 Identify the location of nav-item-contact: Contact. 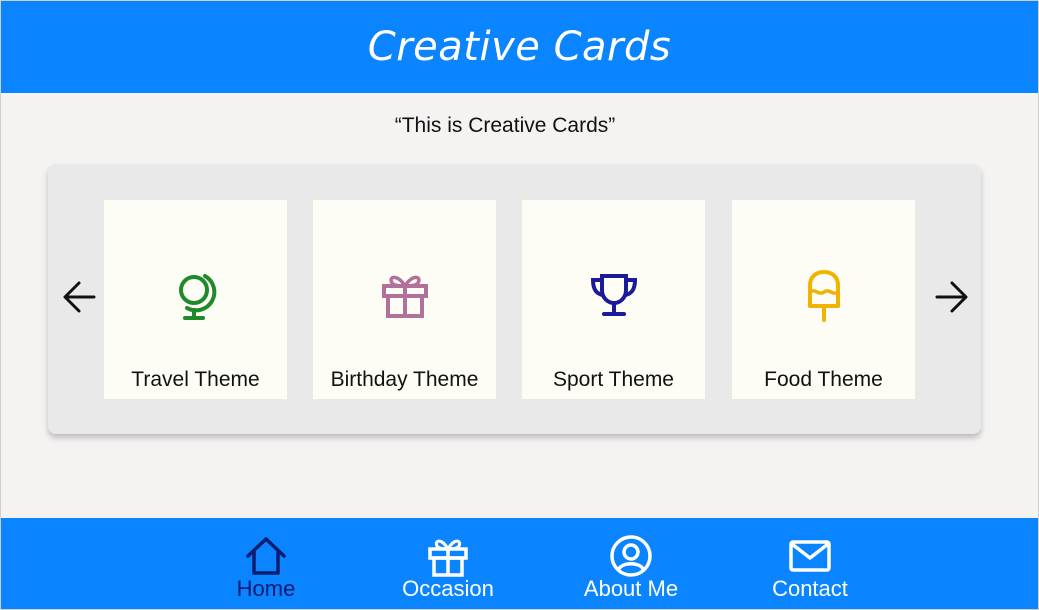
(810, 563).